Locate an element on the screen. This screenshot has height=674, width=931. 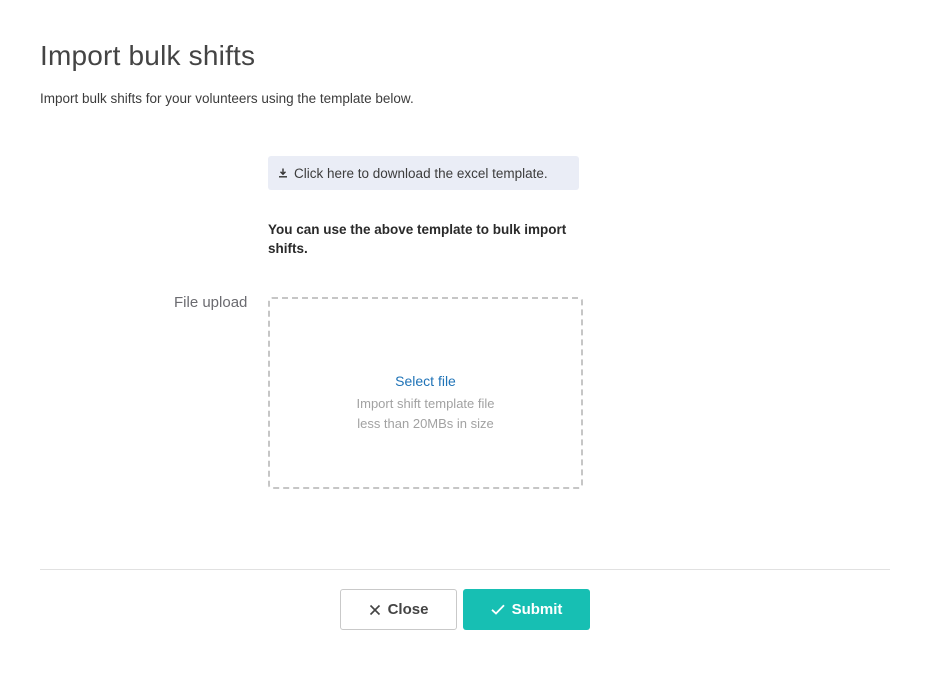
file-upload-label: File upload is located at coordinates (211, 302).